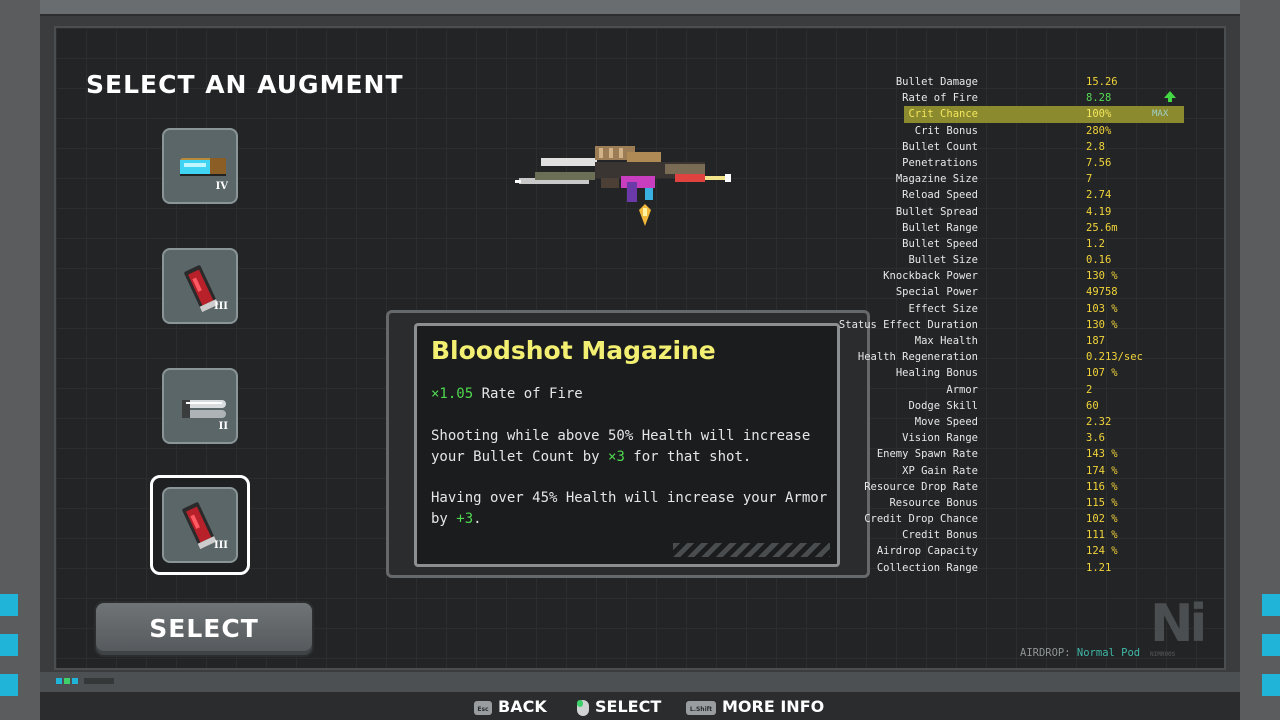  What do you see at coordinates (1160, 114) in the screenshot?
I see `stat-max-badge: MAX` at bounding box center [1160, 114].